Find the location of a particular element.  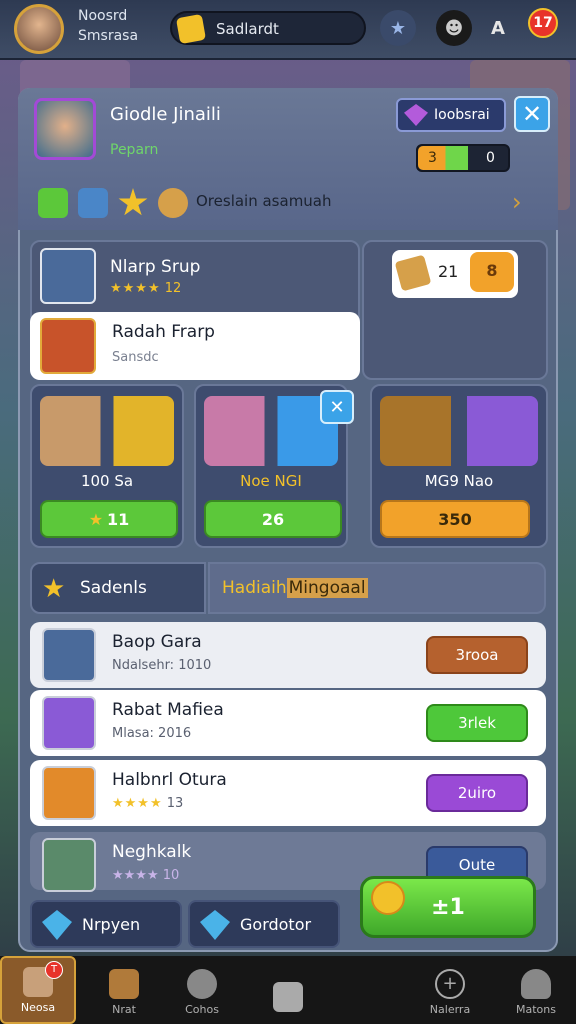

chevron-right-icon: › is located at coordinates (517, 202).